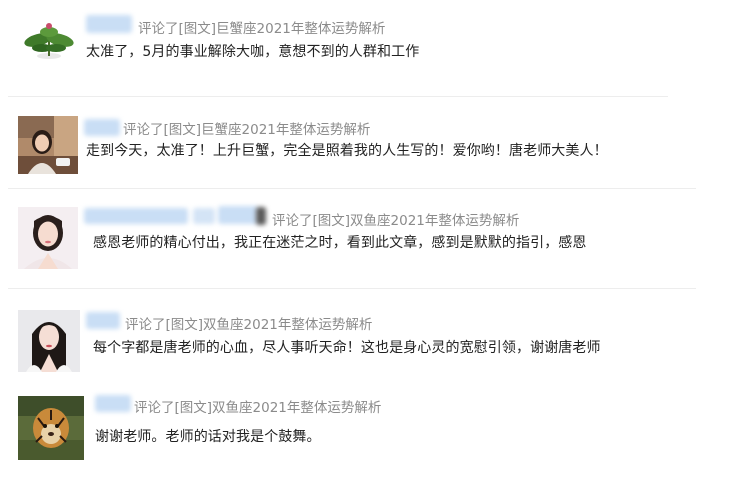 This screenshot has height=493, width=746. I want to click on plant-avatar, so click(49, 40).